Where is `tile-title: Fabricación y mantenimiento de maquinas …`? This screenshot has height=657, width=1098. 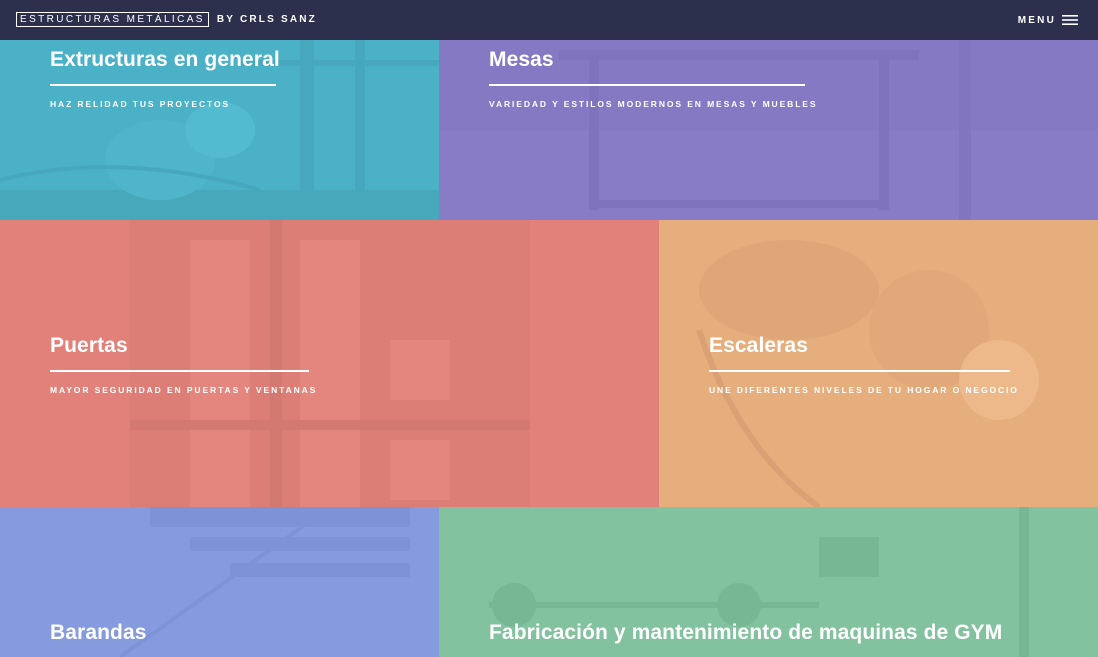 tile-title: Fabricación y mantenimiento de maquinas … is located at coordinates (746, 632).